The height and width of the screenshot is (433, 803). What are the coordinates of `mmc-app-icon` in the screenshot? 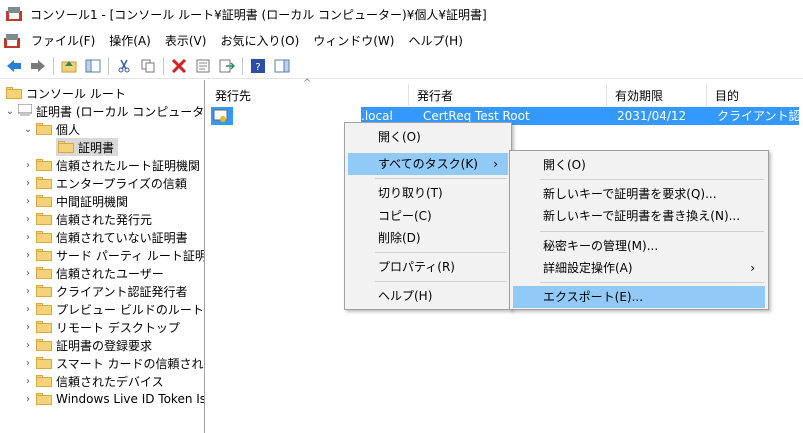 It's located at (14, 14).